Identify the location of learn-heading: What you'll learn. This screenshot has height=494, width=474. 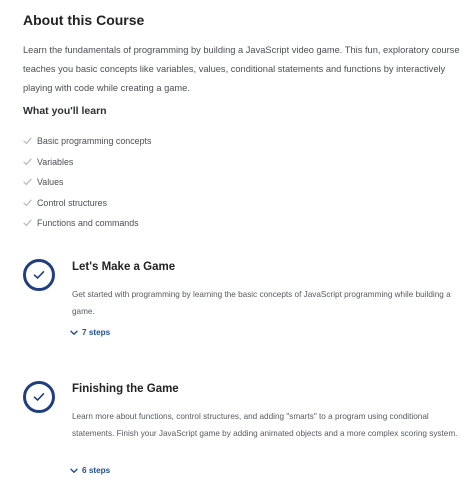
(65, 111).